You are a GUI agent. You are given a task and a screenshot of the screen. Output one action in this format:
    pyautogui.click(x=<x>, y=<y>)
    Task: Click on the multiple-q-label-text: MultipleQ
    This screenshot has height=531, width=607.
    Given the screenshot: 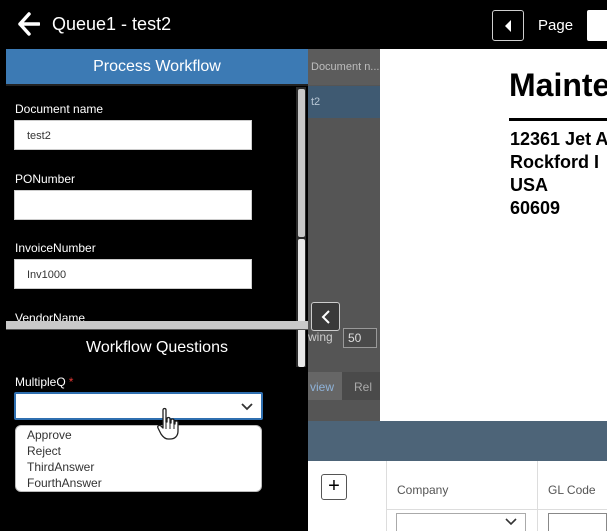 What is the action you would take?
    pyautogui.click(x=40, y=382)
    